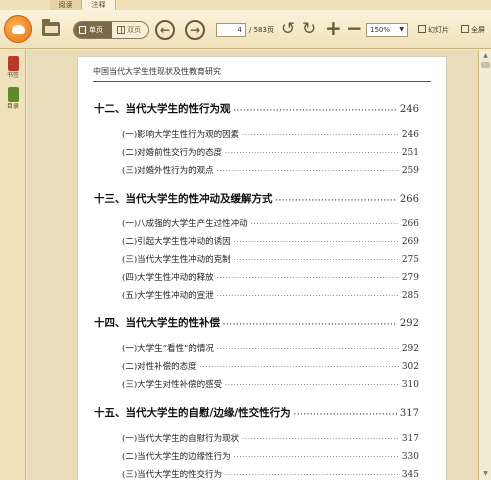  I want to click on toc-section: (三)对婚外性行为的观点259, so click(270, 170).